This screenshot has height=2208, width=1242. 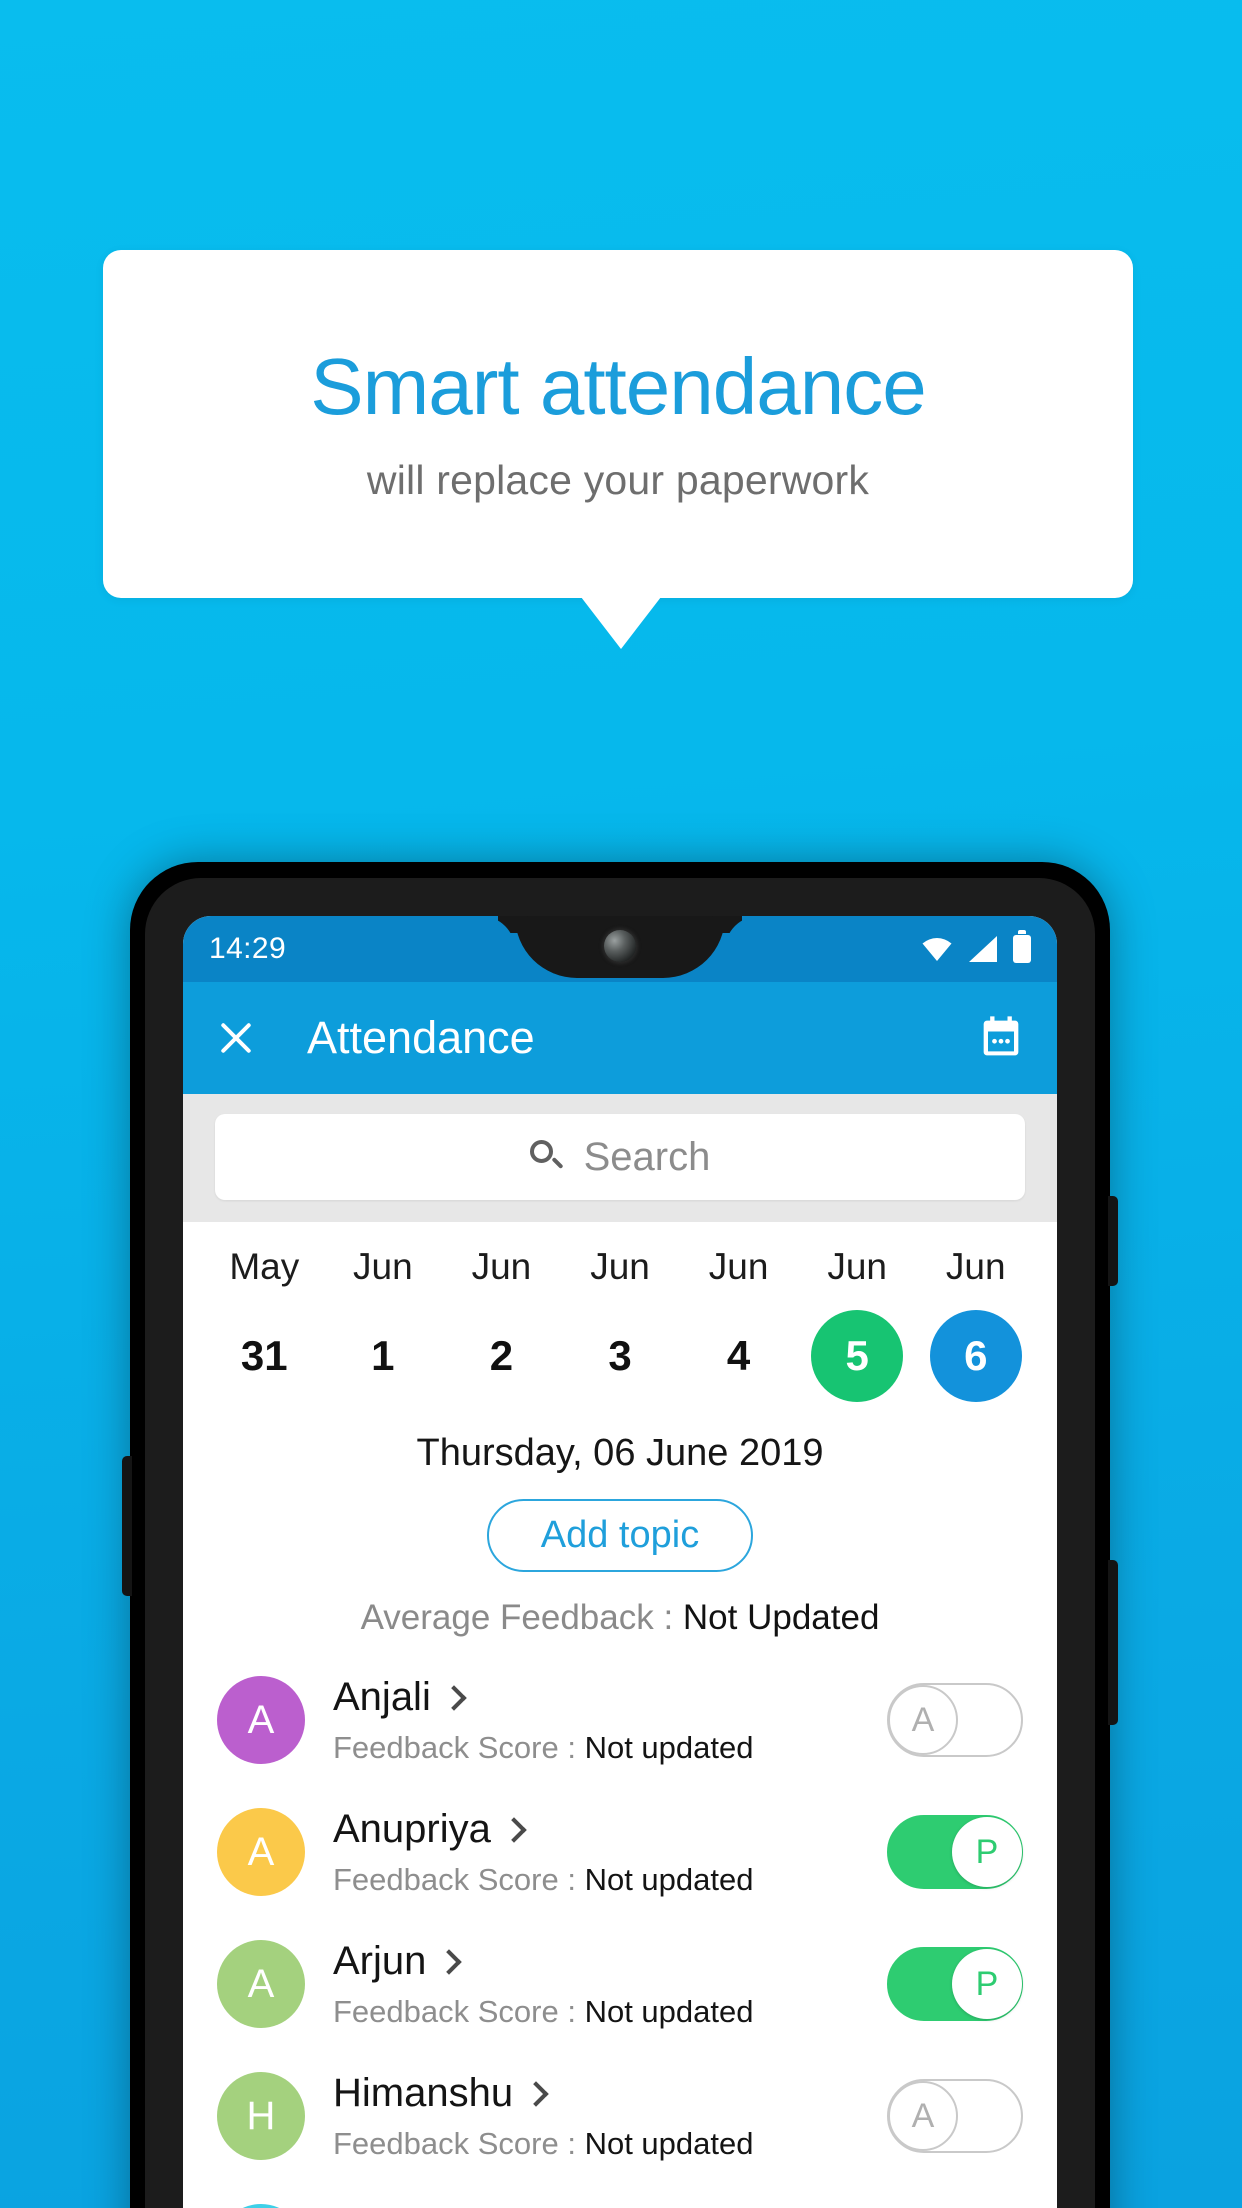 What do you see at coordinates (620, 1324) in the screenshot?
I see `date-cell: Jun 3` at bounding box center [620, 1324].